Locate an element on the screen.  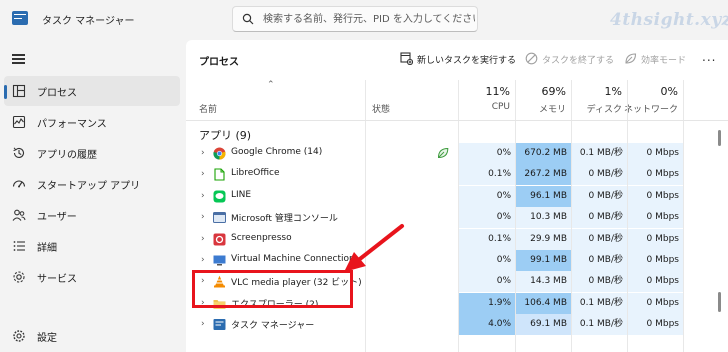
title-bar: タスク マネージャー 4thsight.xyz is located at coordinates (364, 20).